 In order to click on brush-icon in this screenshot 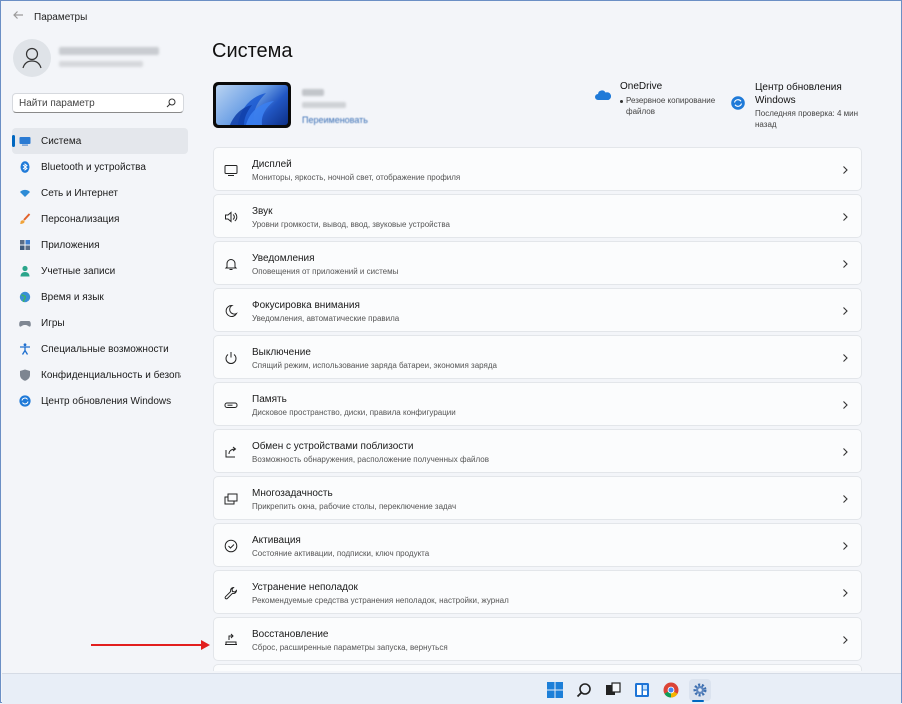, I will do `click(25, 218)`.